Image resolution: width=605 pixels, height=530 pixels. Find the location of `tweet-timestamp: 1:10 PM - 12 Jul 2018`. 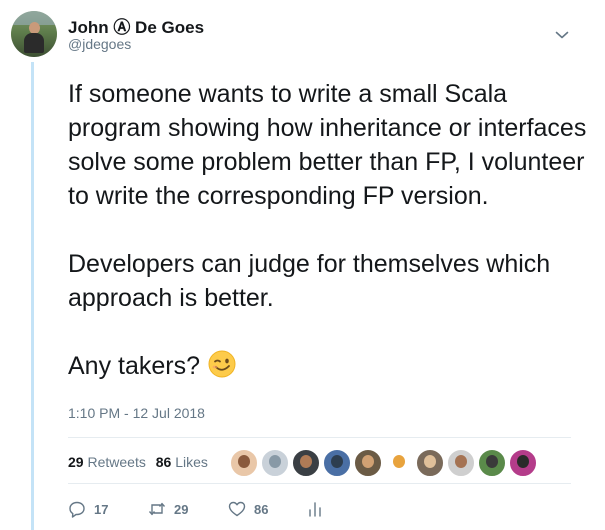

tweet-timestamp: 1:10 PM - 12 Jul 2018 is located at coordinates (136, 413).